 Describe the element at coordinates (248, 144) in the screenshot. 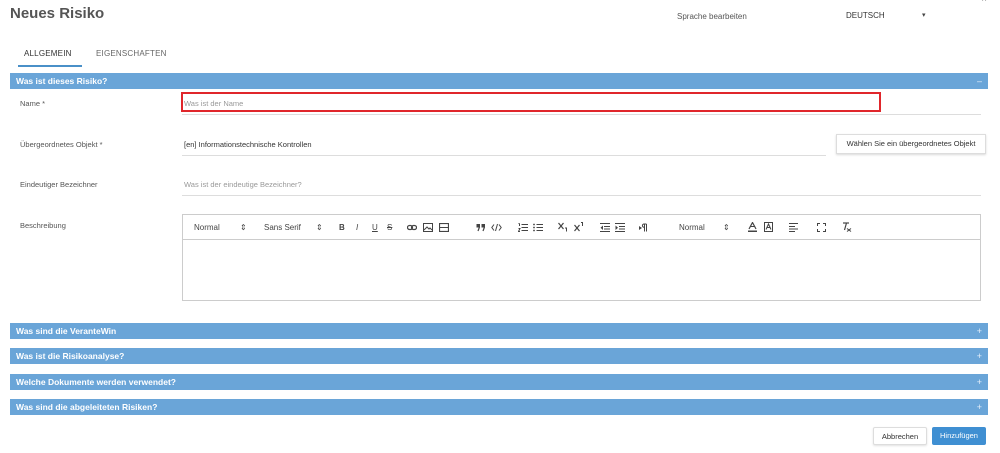

I see `parent-object-input: [en] Informationstechnische Kontrollen` at that location.